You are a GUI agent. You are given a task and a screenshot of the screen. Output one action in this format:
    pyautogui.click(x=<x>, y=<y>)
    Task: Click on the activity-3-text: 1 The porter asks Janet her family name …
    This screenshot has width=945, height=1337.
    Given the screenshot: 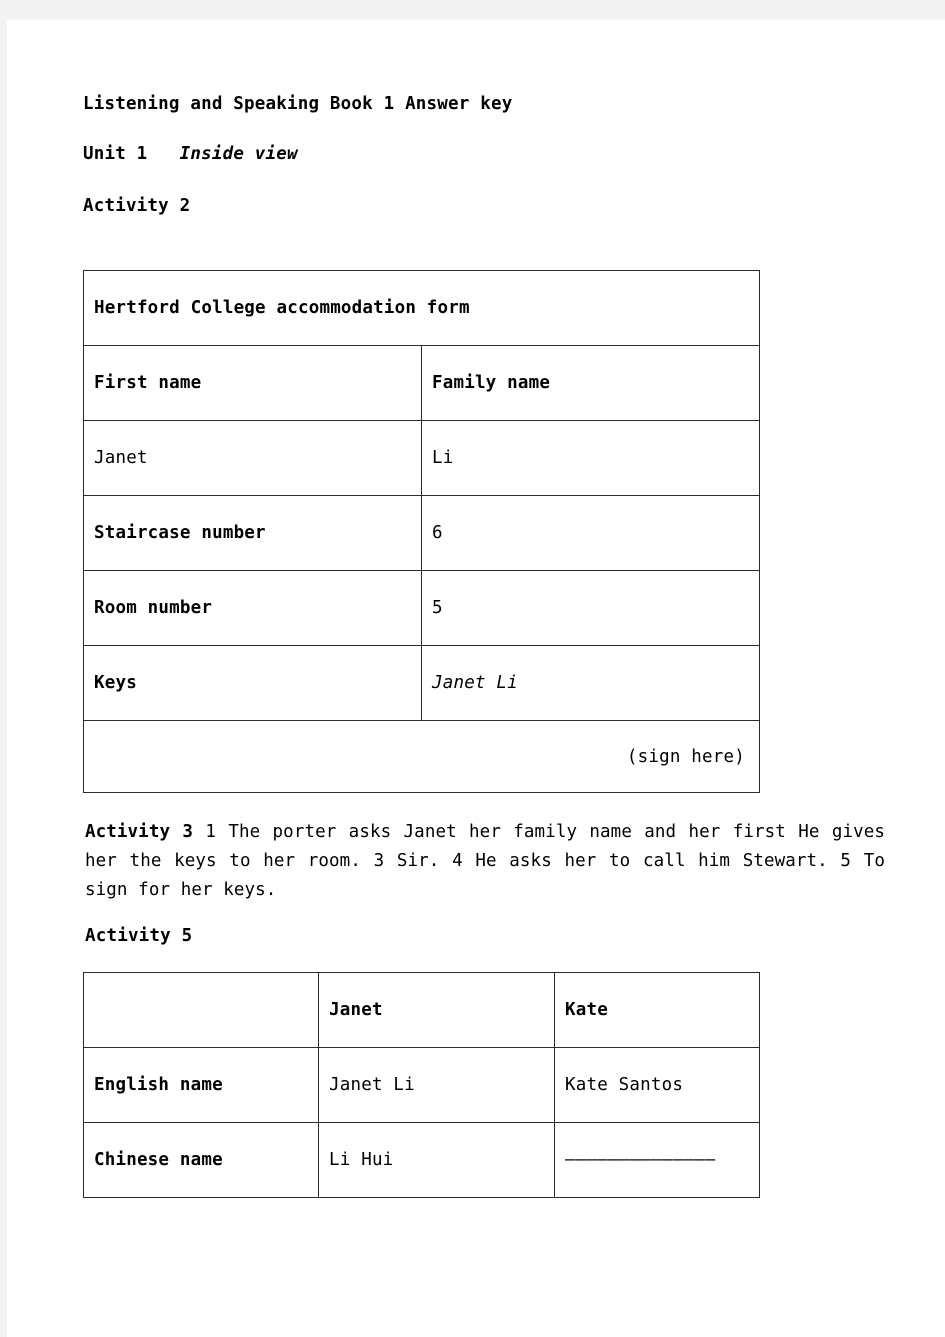 What is the action you would take?
    pyautogui.click(x=485, y=861)
    